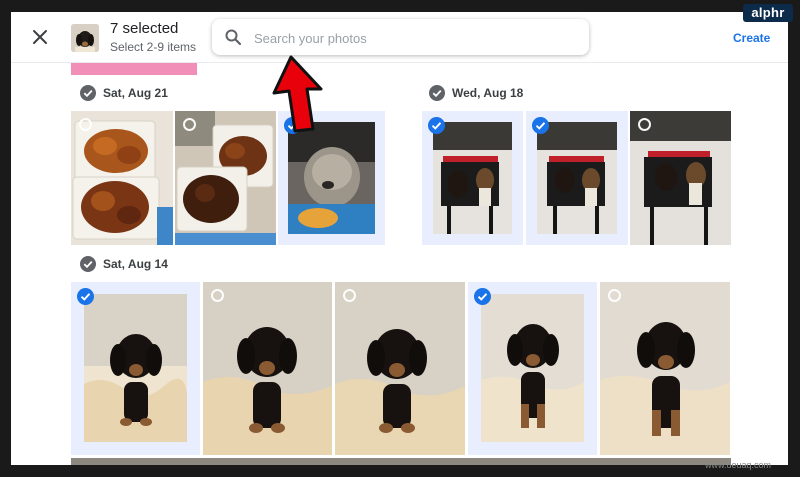  Describe the element at coordinates (135, 93) in the screenshot. I see `date-label: Sat, Aug 21` at that location.